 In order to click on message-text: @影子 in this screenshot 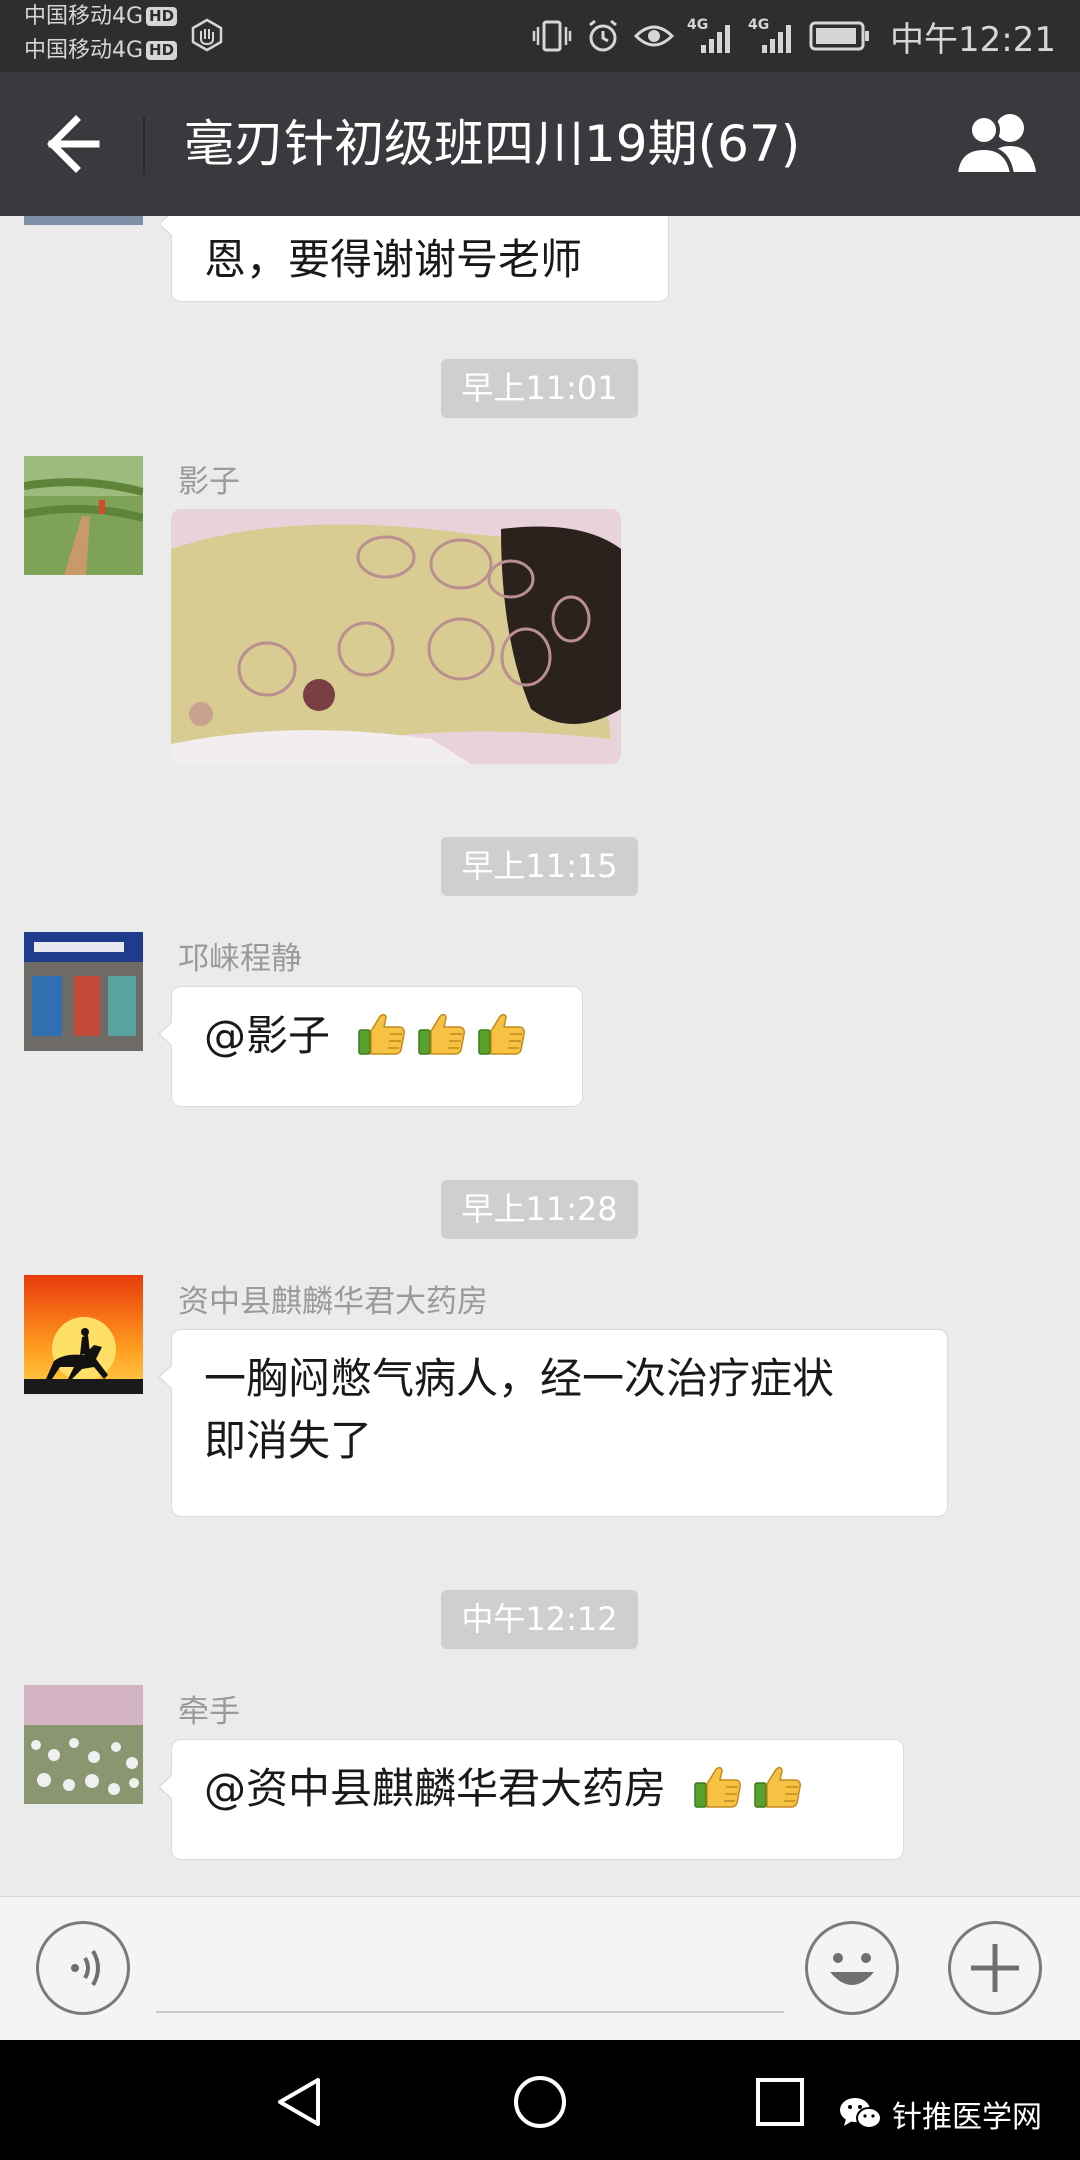, I will do `click(267, 1035)`.